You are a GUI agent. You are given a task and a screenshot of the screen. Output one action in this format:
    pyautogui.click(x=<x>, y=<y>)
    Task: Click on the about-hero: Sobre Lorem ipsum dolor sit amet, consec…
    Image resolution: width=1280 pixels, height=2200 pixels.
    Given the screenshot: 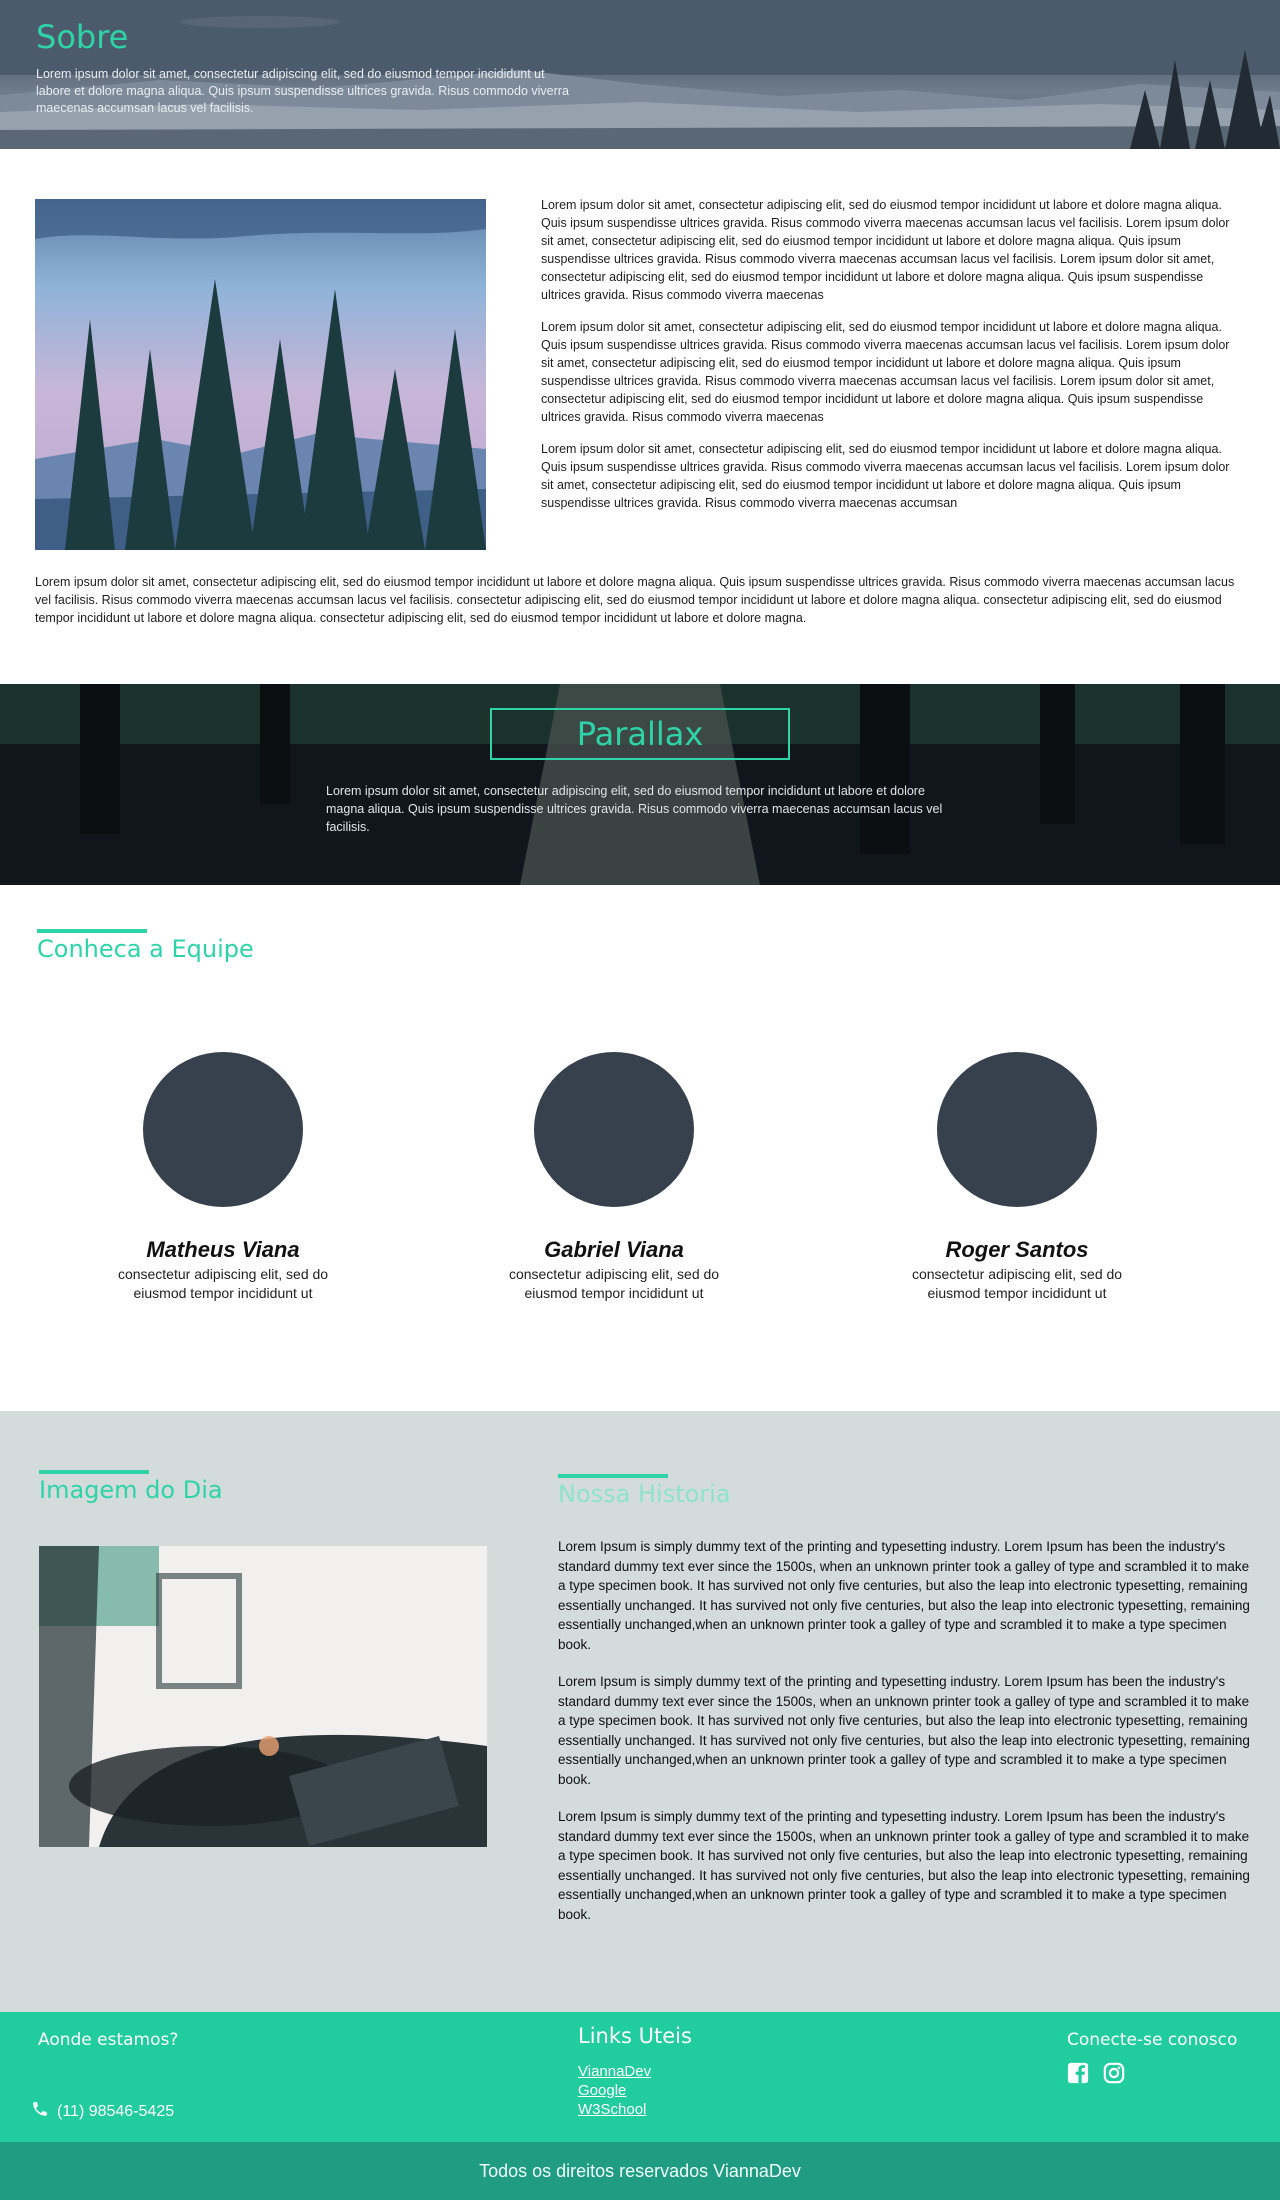 What is the action you would take?
    pyautogui.click(x=640, y=74)
    